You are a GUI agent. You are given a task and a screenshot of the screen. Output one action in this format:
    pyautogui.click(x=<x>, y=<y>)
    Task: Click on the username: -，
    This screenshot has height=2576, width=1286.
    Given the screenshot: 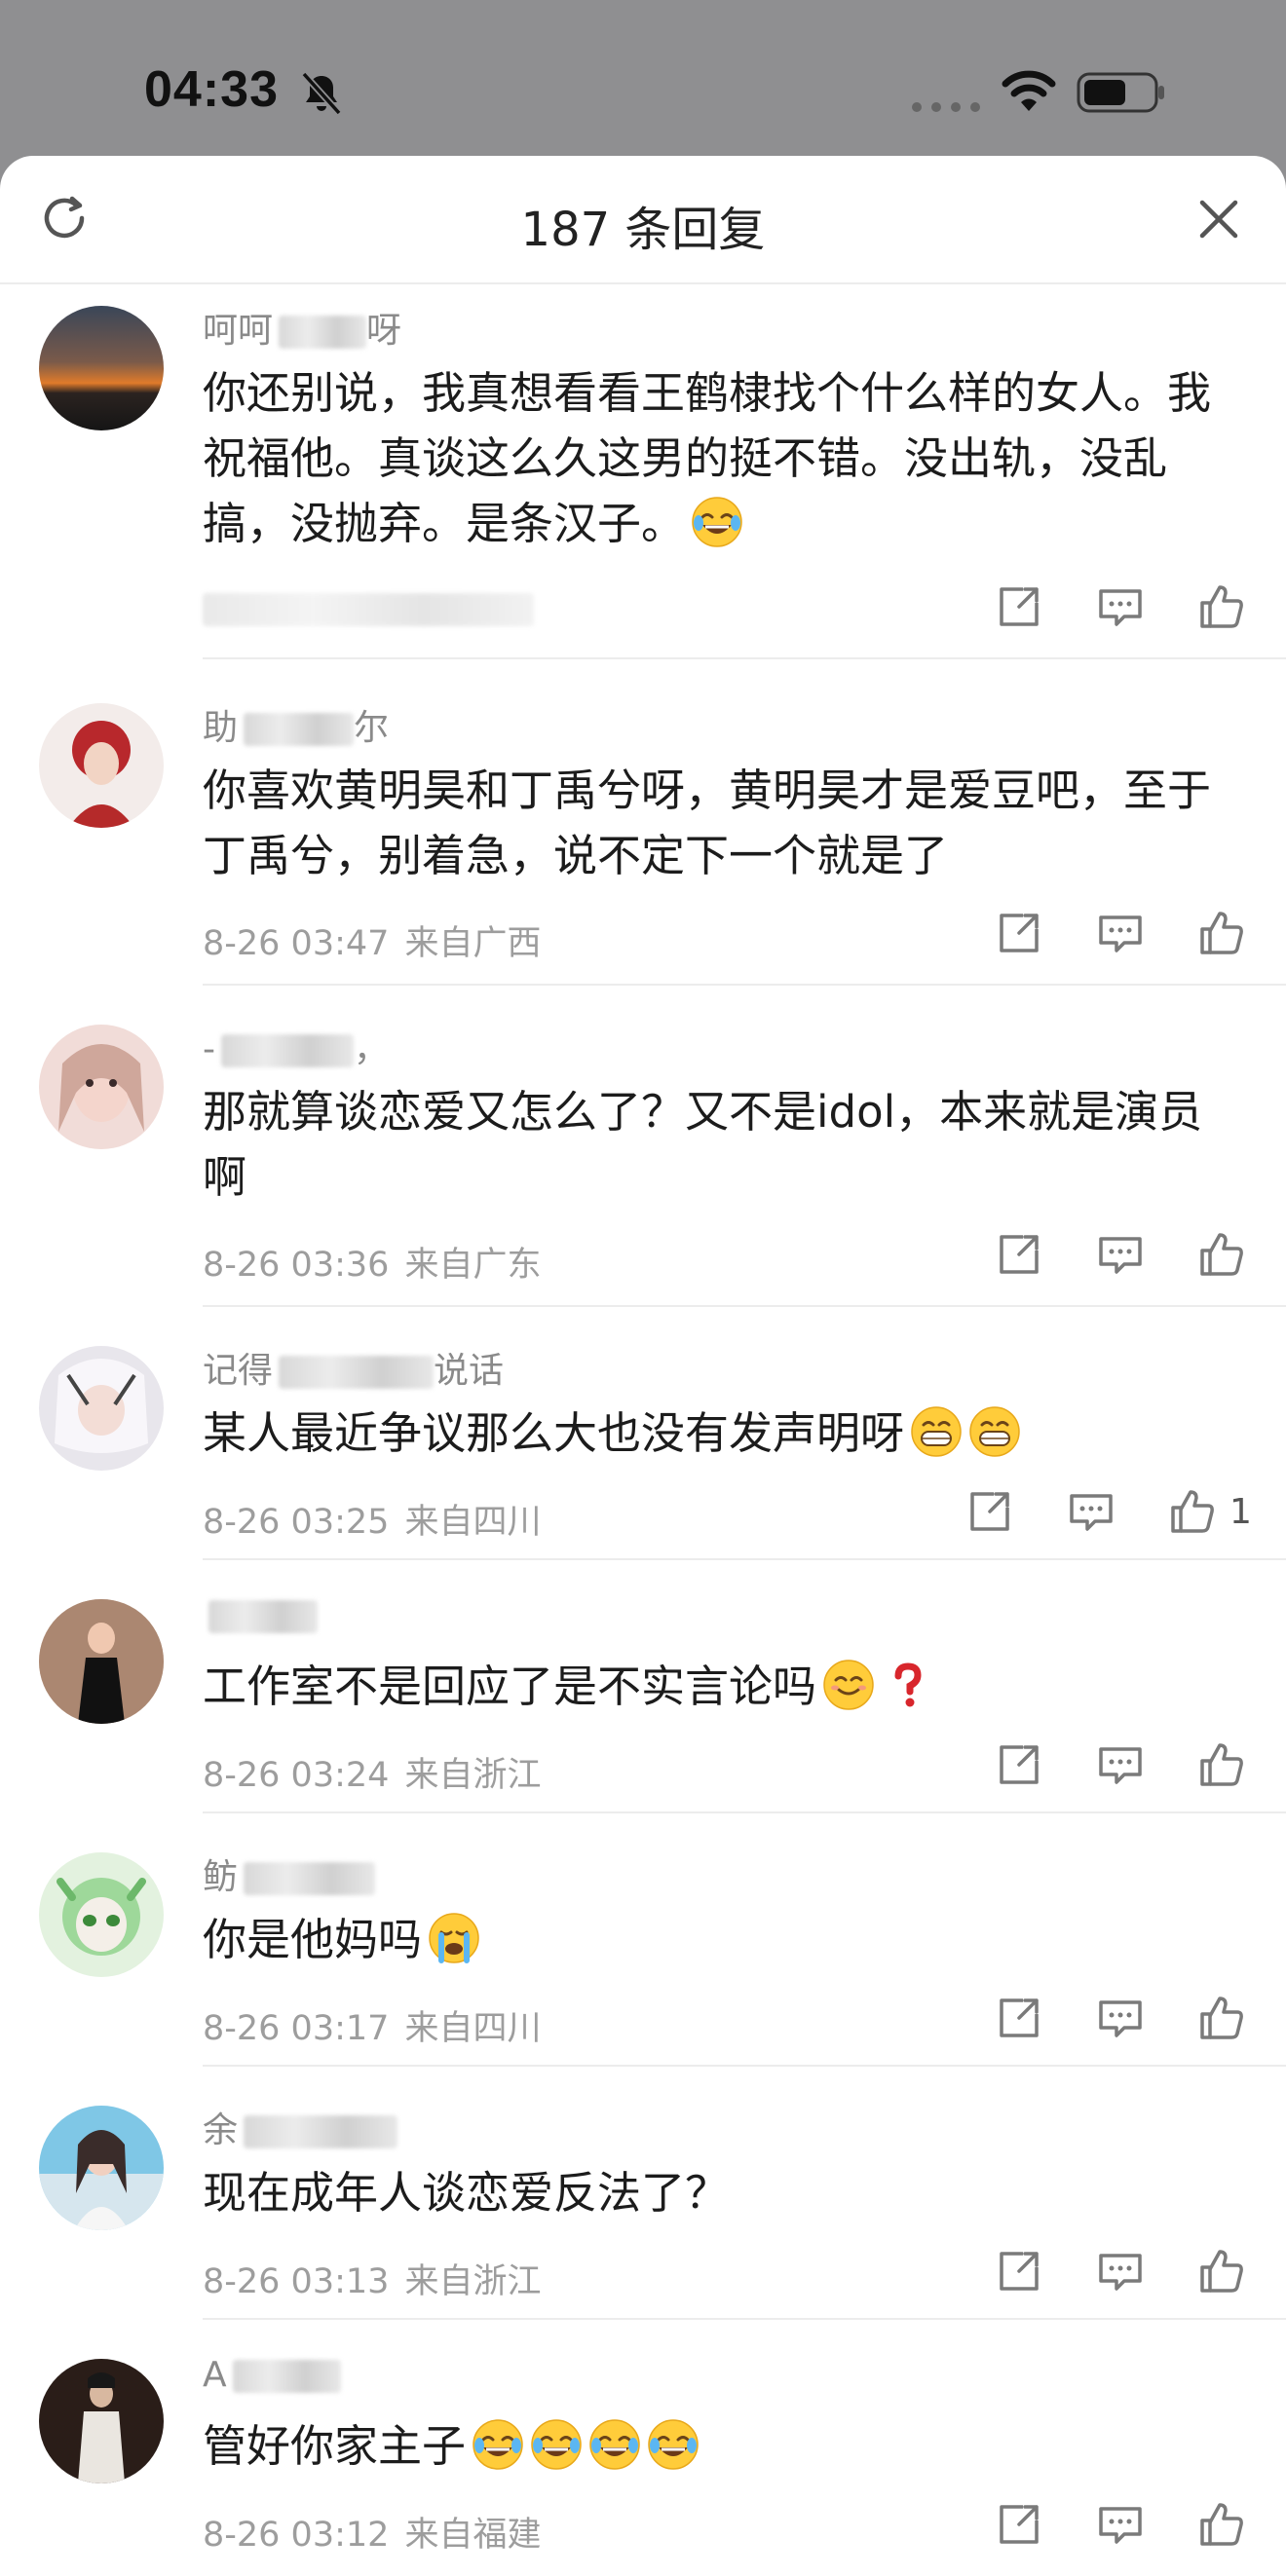 What is the action you would take?
    pyautogui.click(x=296, y=1046)
    